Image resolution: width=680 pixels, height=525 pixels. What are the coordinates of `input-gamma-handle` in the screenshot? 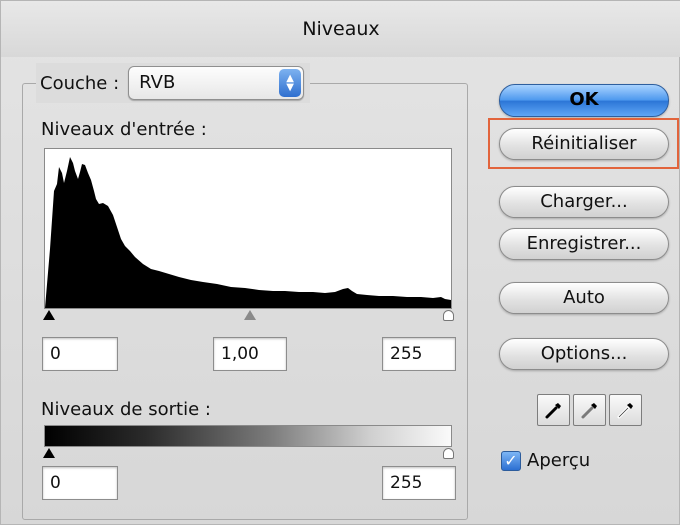 It's located at (250, 315).